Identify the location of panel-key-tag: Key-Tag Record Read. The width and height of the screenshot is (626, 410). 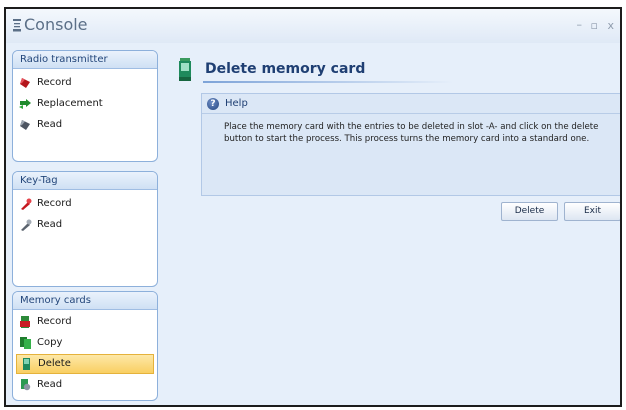
(85, 229).